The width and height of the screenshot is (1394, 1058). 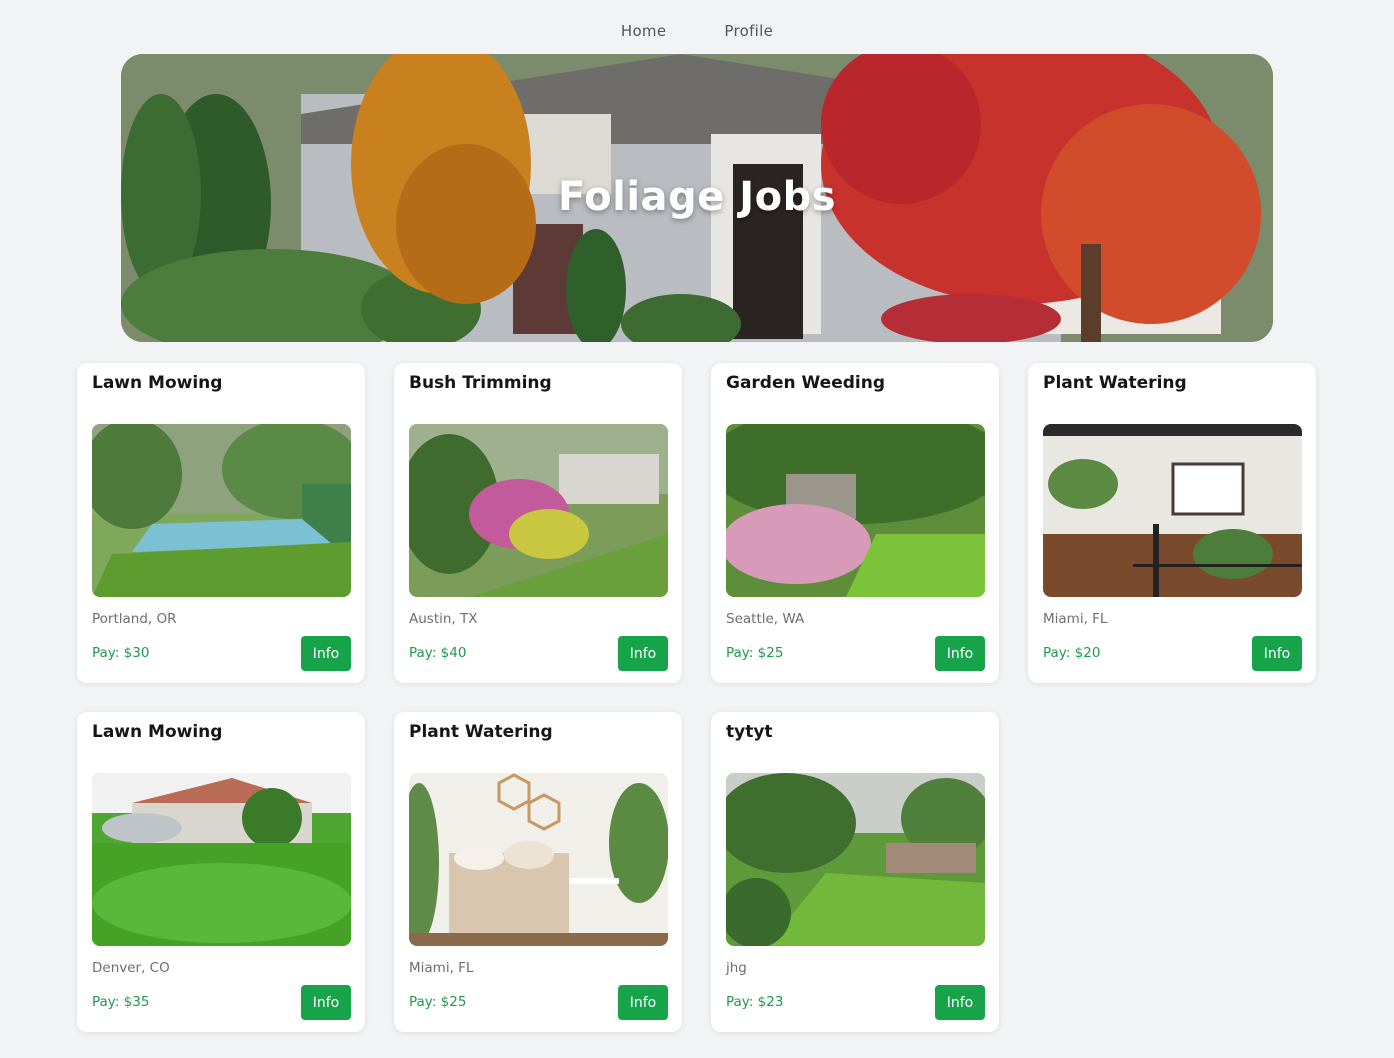 What do you see at coordinates (1072, 653) in the screenshot?
I see `job-pay: Pay: $20` at bounding box center [1072, 653].